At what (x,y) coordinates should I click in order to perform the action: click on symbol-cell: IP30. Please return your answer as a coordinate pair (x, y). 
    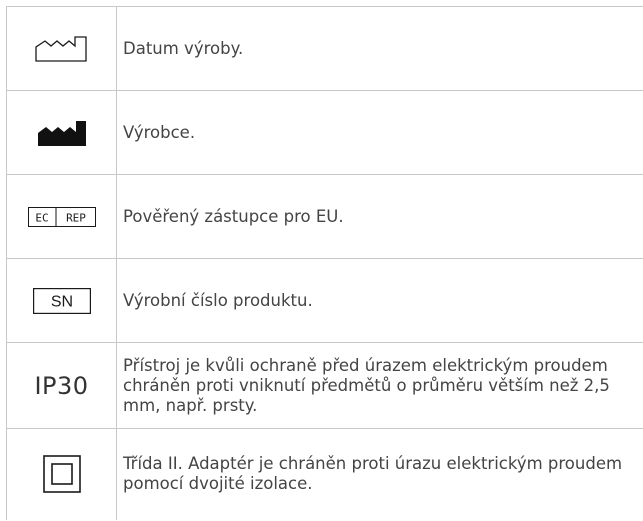
    Looking at the image, I should click on (61, 385).